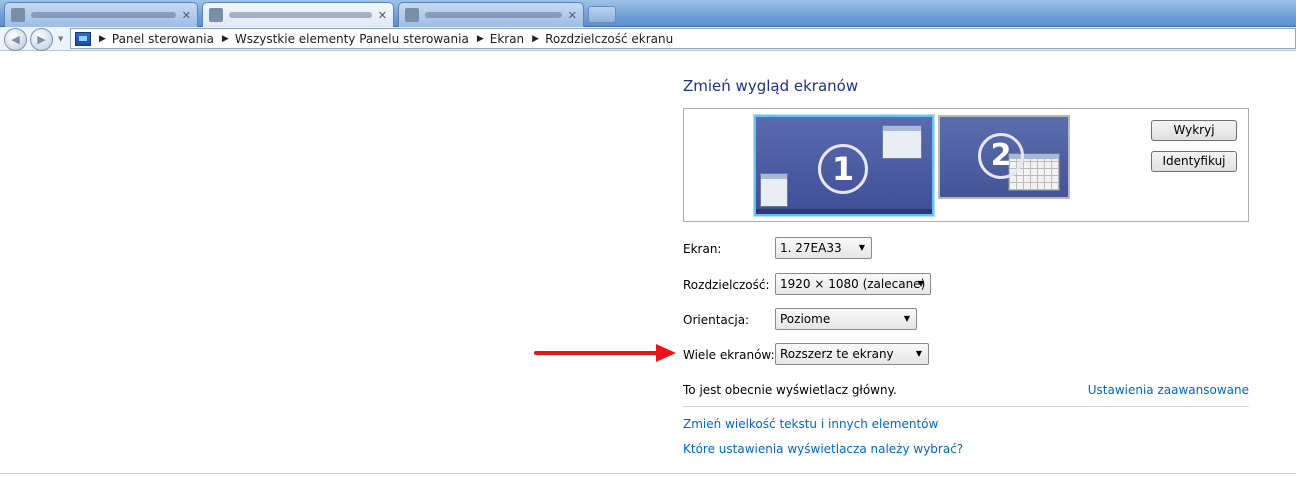  I want to click on resolution-select-value: 1920 × 1080 (zalecane), so click(853, 284).